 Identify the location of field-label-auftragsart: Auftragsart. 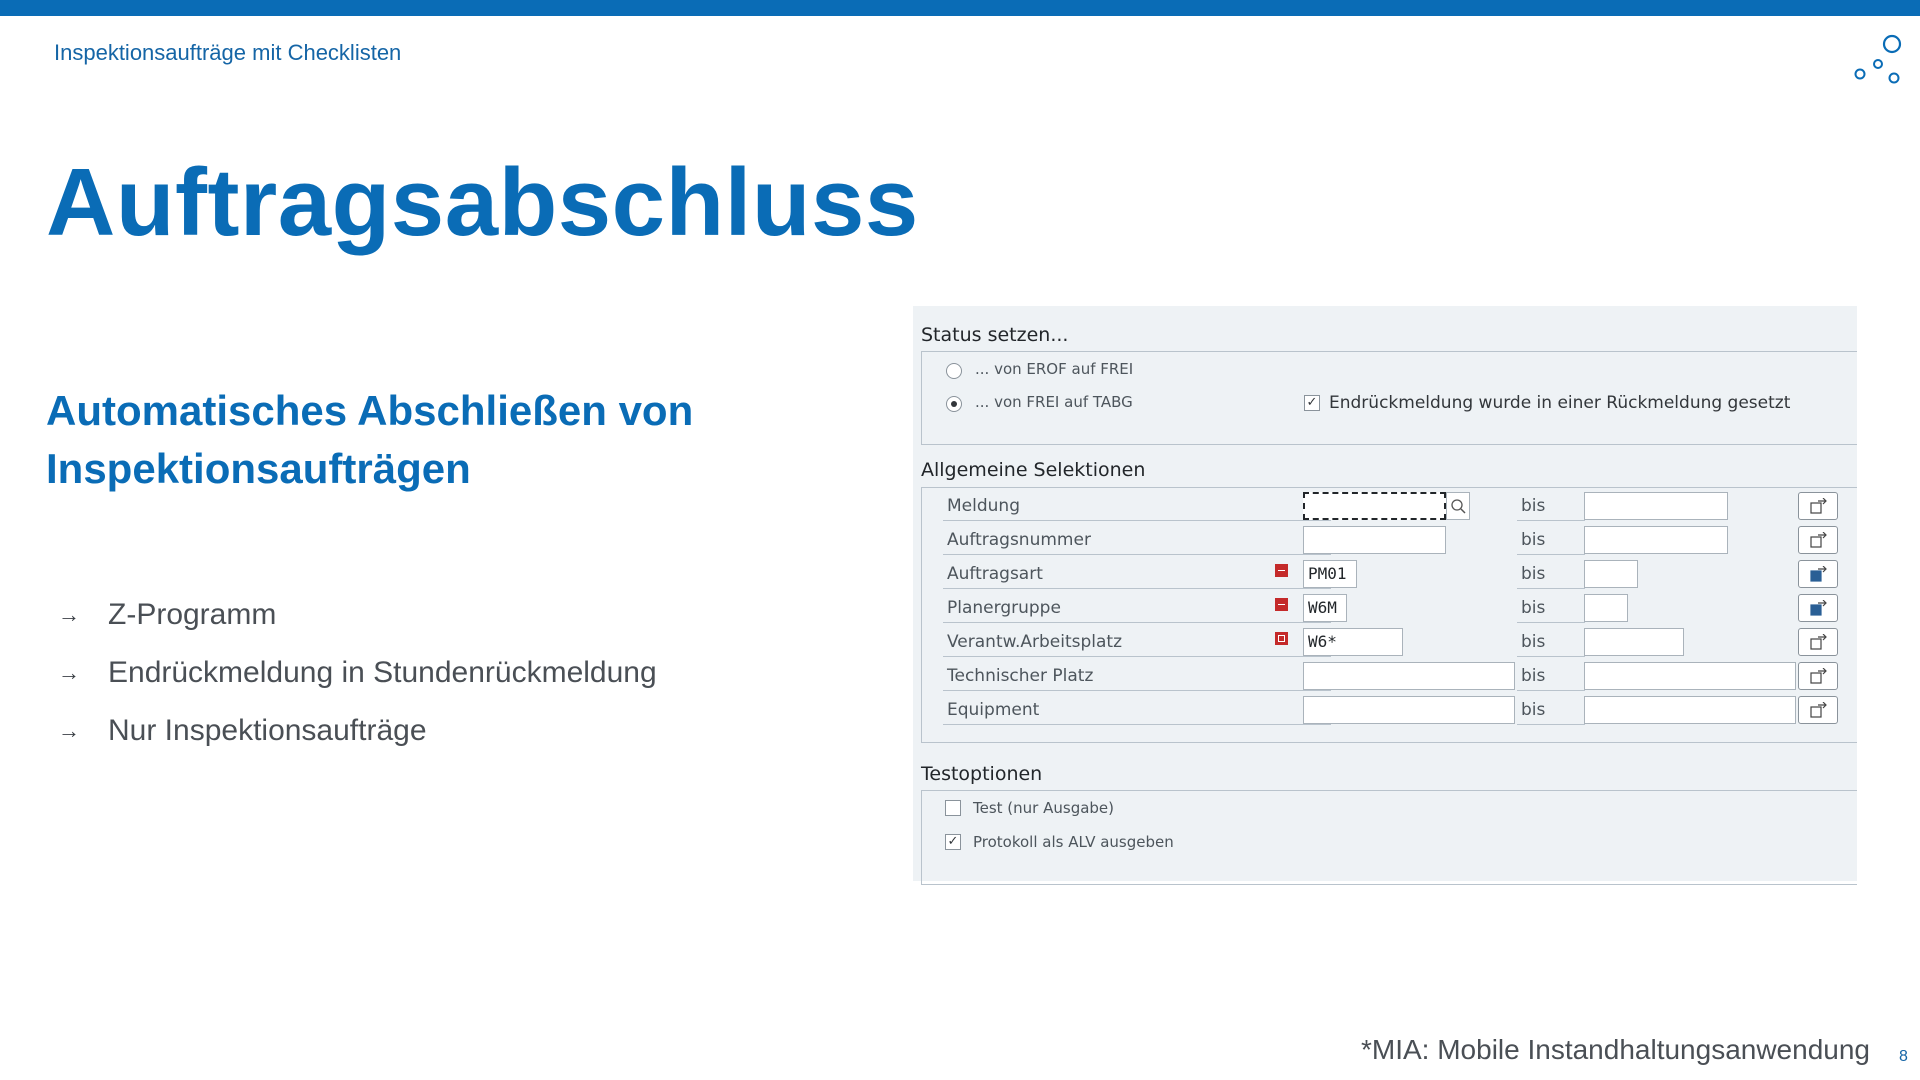
(995, 574).